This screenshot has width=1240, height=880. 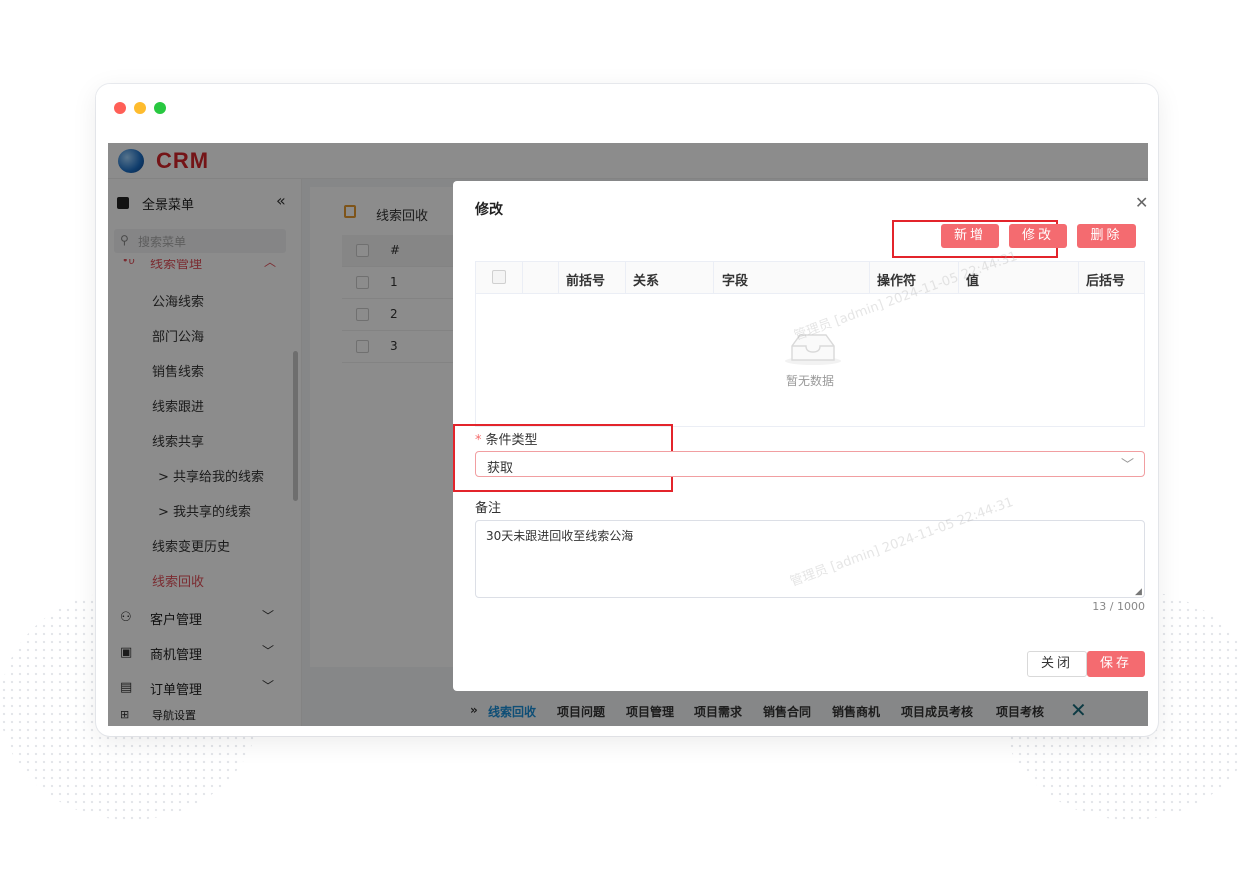 What do you see at coordinates (1038, 236) in the screenshot?
I see `edit-button: 修改` at bounding box center [1038, 236].